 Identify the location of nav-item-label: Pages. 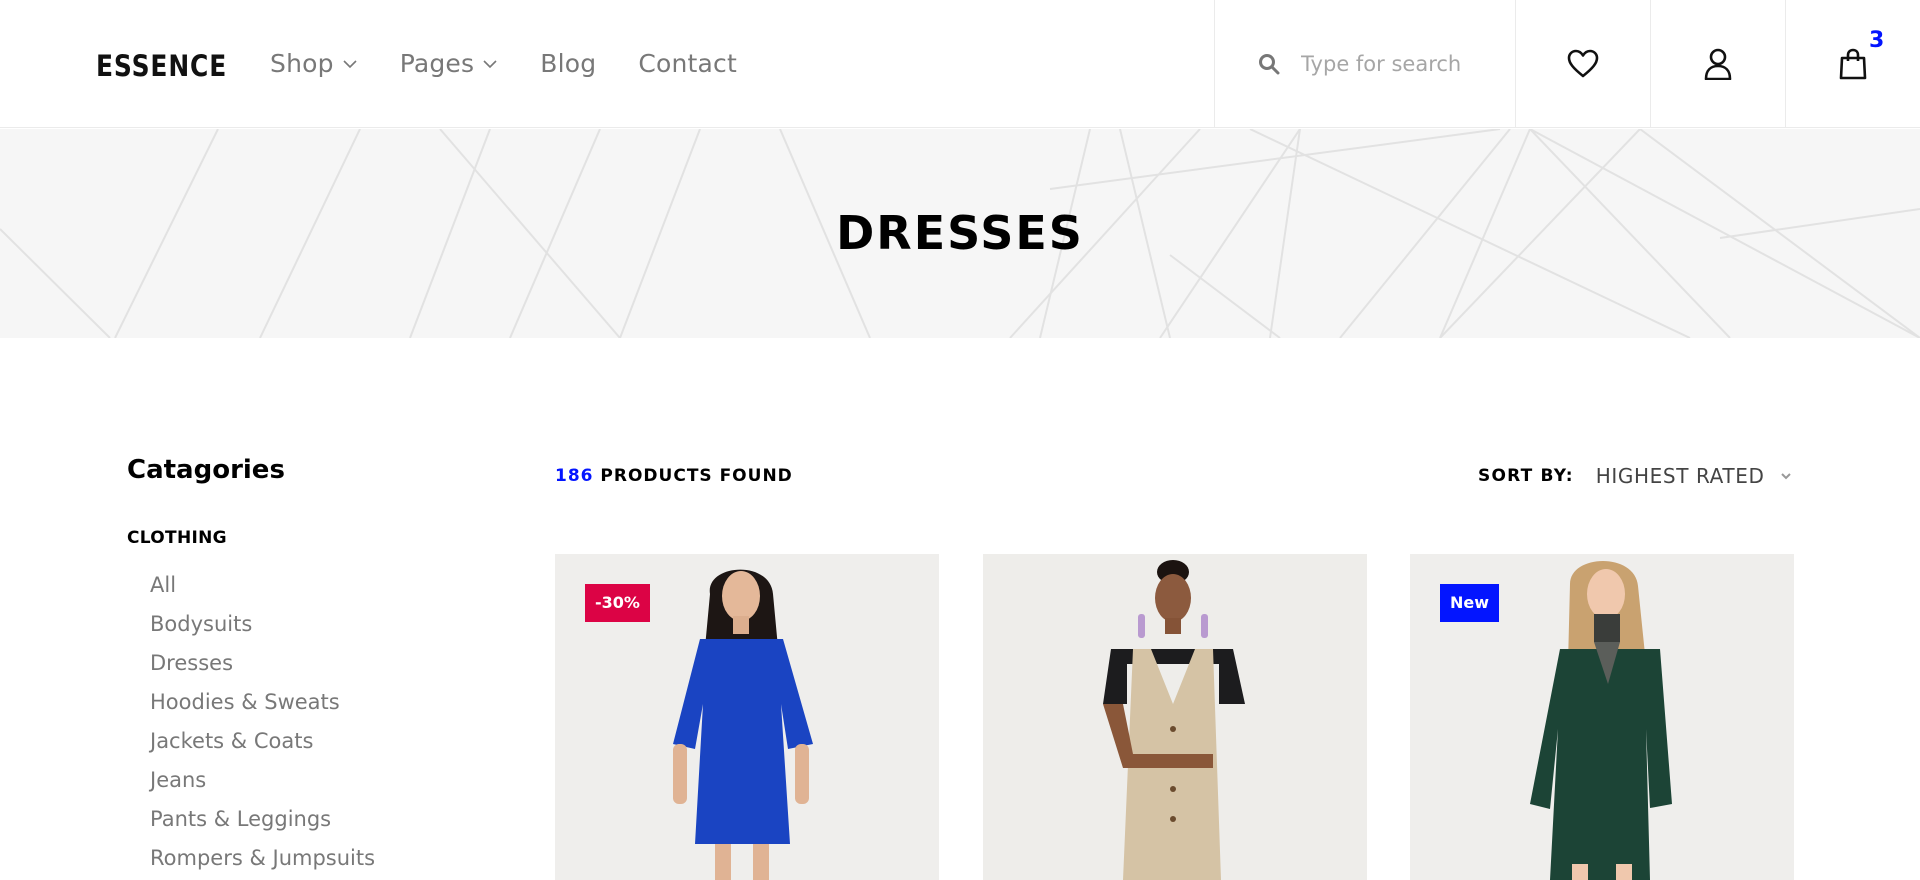
(437, 63).